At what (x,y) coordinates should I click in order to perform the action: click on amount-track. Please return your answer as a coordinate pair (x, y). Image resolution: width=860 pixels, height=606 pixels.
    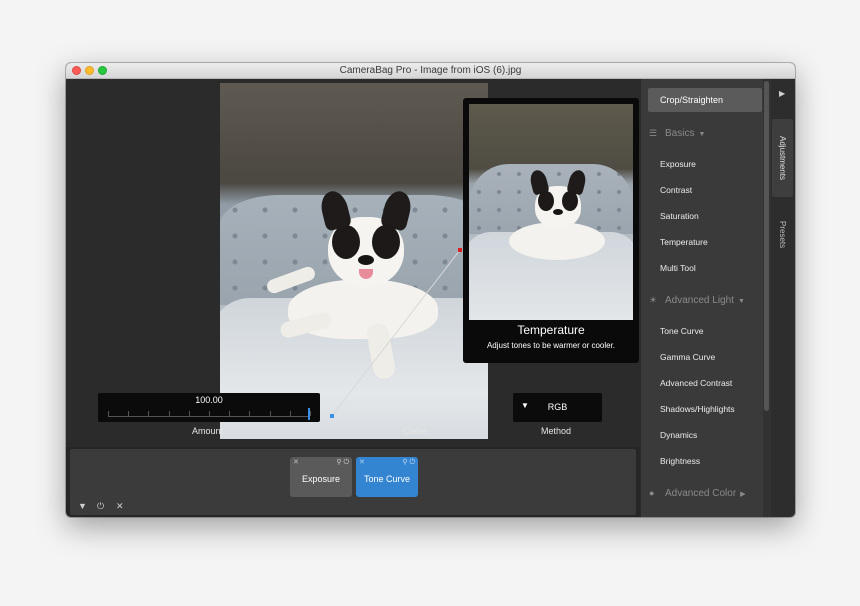
    Looking at the image, I should click on (209, 414).